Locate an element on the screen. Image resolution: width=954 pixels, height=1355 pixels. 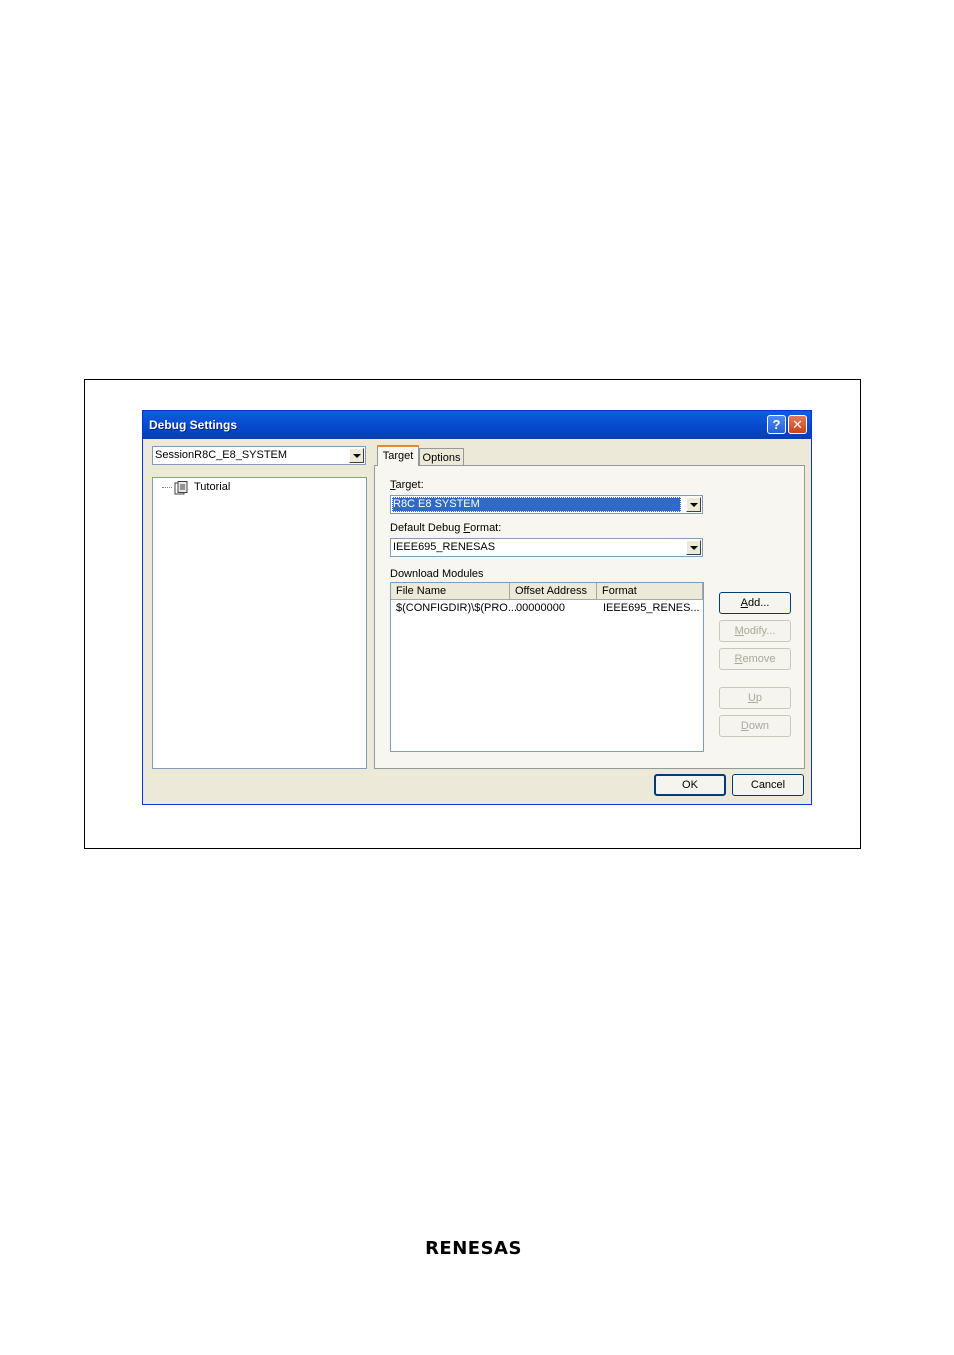
session-select-value: SessionR8C_E8_SYSTEM is located at coordinates (221, 455).